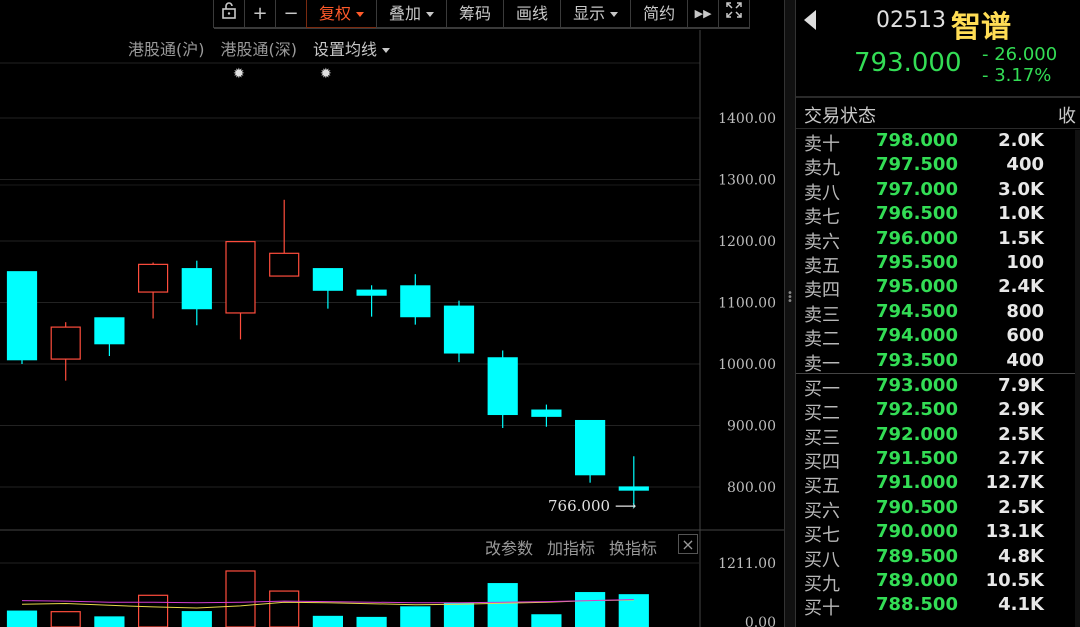 Image resolution: width=1080 pixels, height=627 pixels. What do you see at coordinates (822, 340) in the screenshot?
I see `ask-level-label: 卖二` at bounding box center [822, 340].